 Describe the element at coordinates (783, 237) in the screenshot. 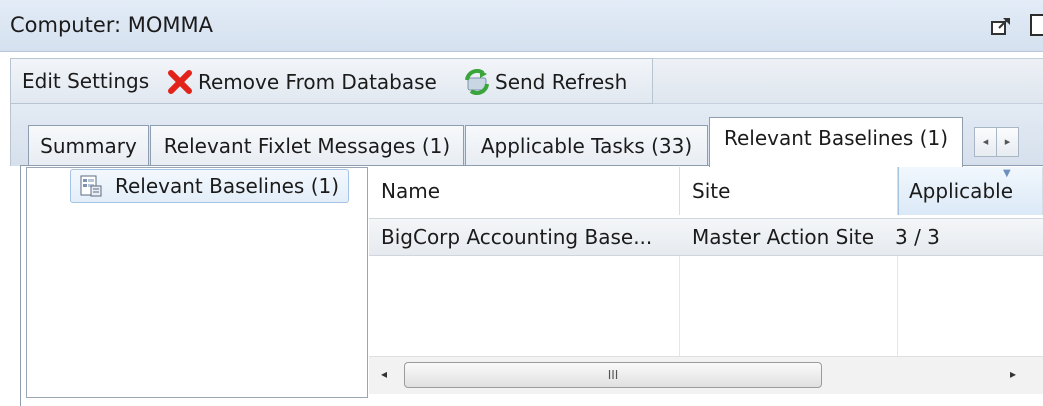

I see `cell-site: Master Action Site` at that location.